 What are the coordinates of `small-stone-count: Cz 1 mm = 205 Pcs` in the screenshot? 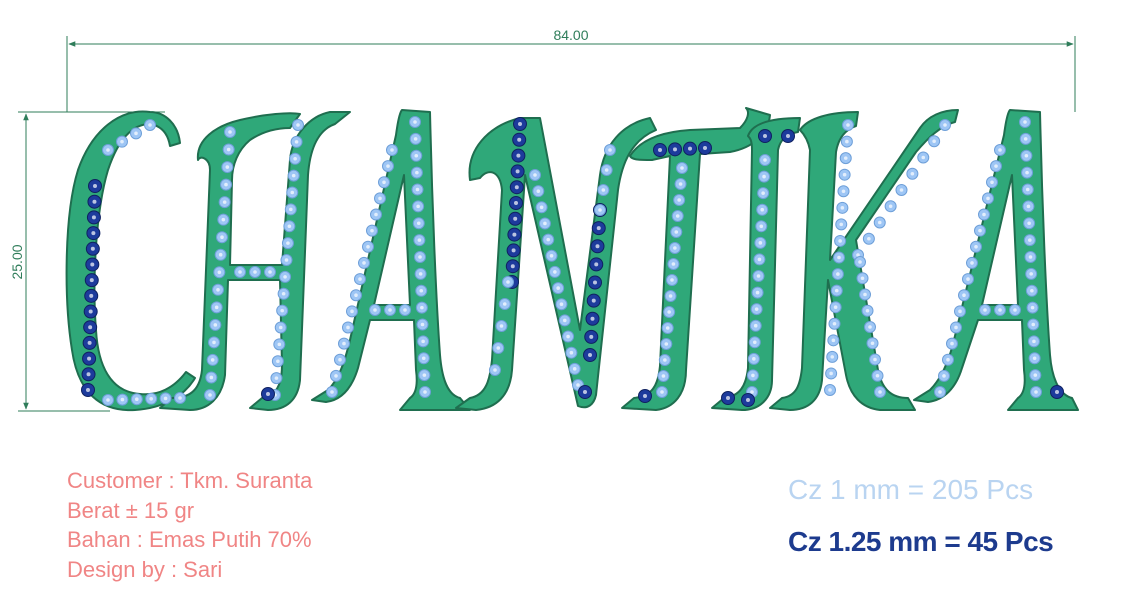 It's located at (911, 489).